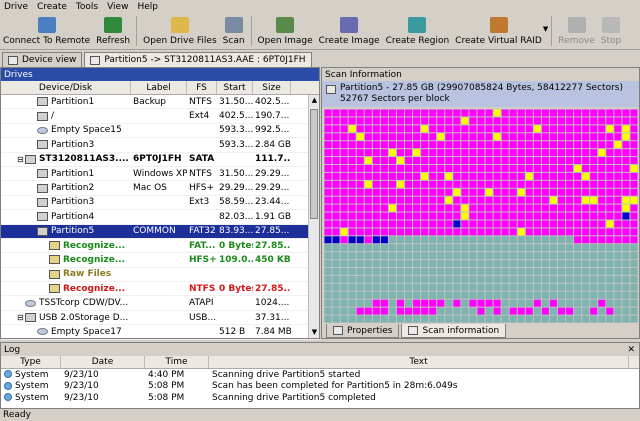 The height and width of the screenshot is (421, 640). Describe the element at coordinates (314, 332) in the screenshot. I see `scroll-down-icon: ▼` at that location.